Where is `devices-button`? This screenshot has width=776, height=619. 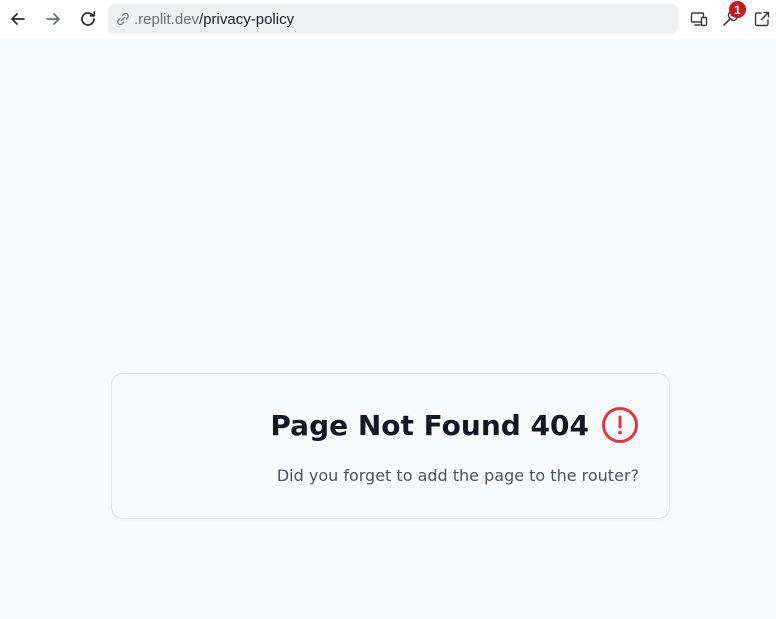
devices-button is located at coordinates (699, 19).